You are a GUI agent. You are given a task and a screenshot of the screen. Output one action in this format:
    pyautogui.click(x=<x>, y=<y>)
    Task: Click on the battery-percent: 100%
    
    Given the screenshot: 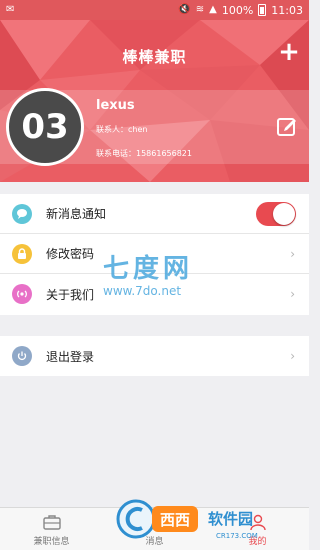 What is the action you would take?
    pyautogui.click(x=237, y=10)
    